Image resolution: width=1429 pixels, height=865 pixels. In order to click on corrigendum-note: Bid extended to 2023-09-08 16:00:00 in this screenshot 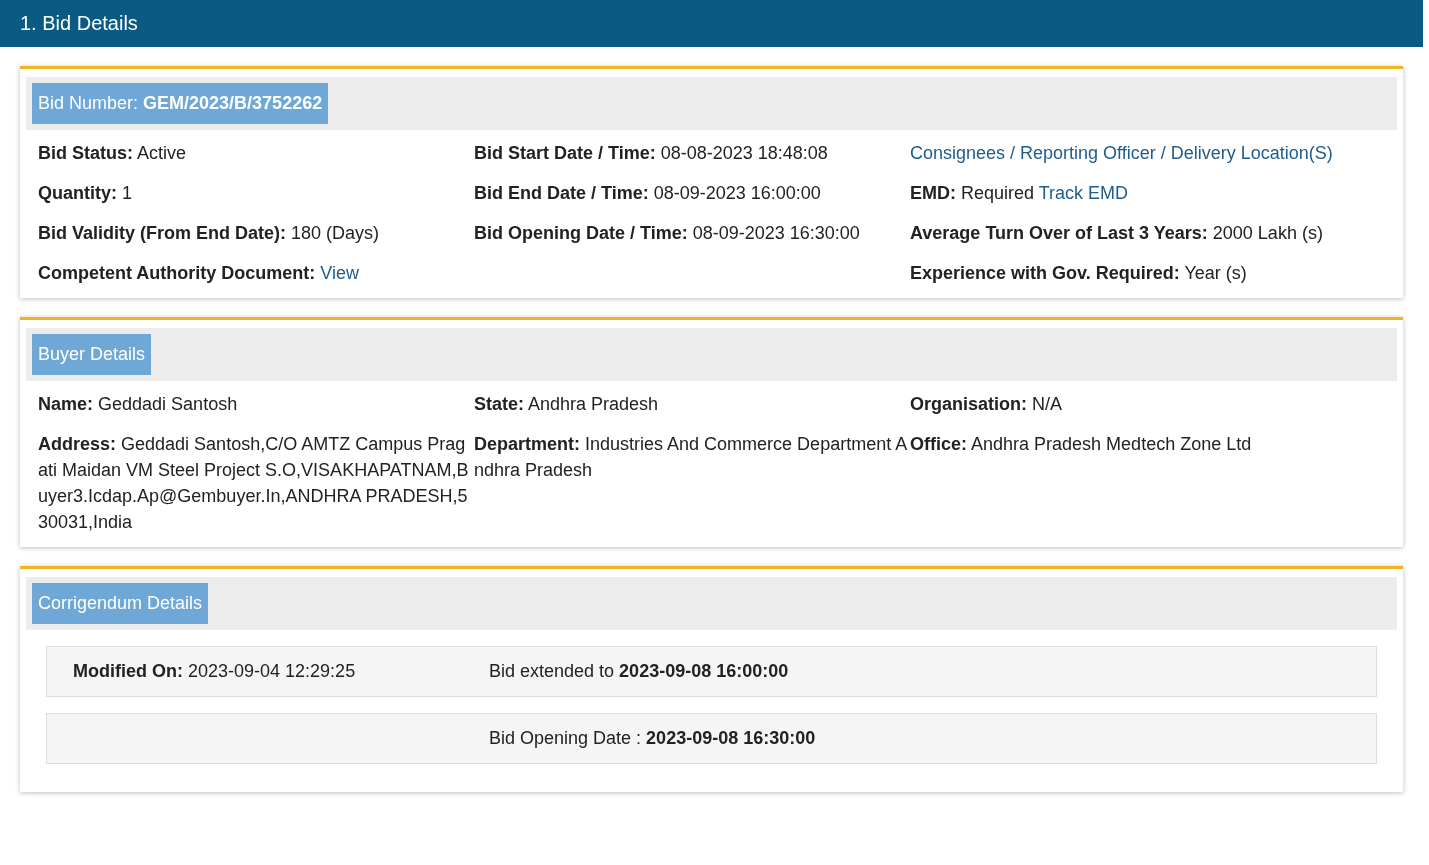, I will do `click(639, 671)`.